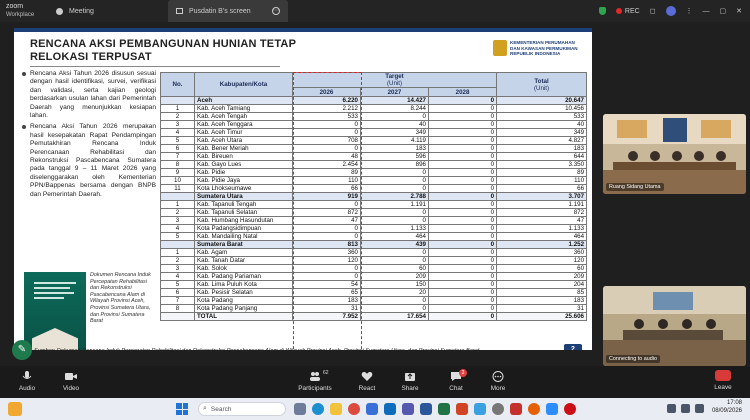 This screenshot has height=420, width=750. I want to click on ministry-emblem-icon, so click(500, 48).